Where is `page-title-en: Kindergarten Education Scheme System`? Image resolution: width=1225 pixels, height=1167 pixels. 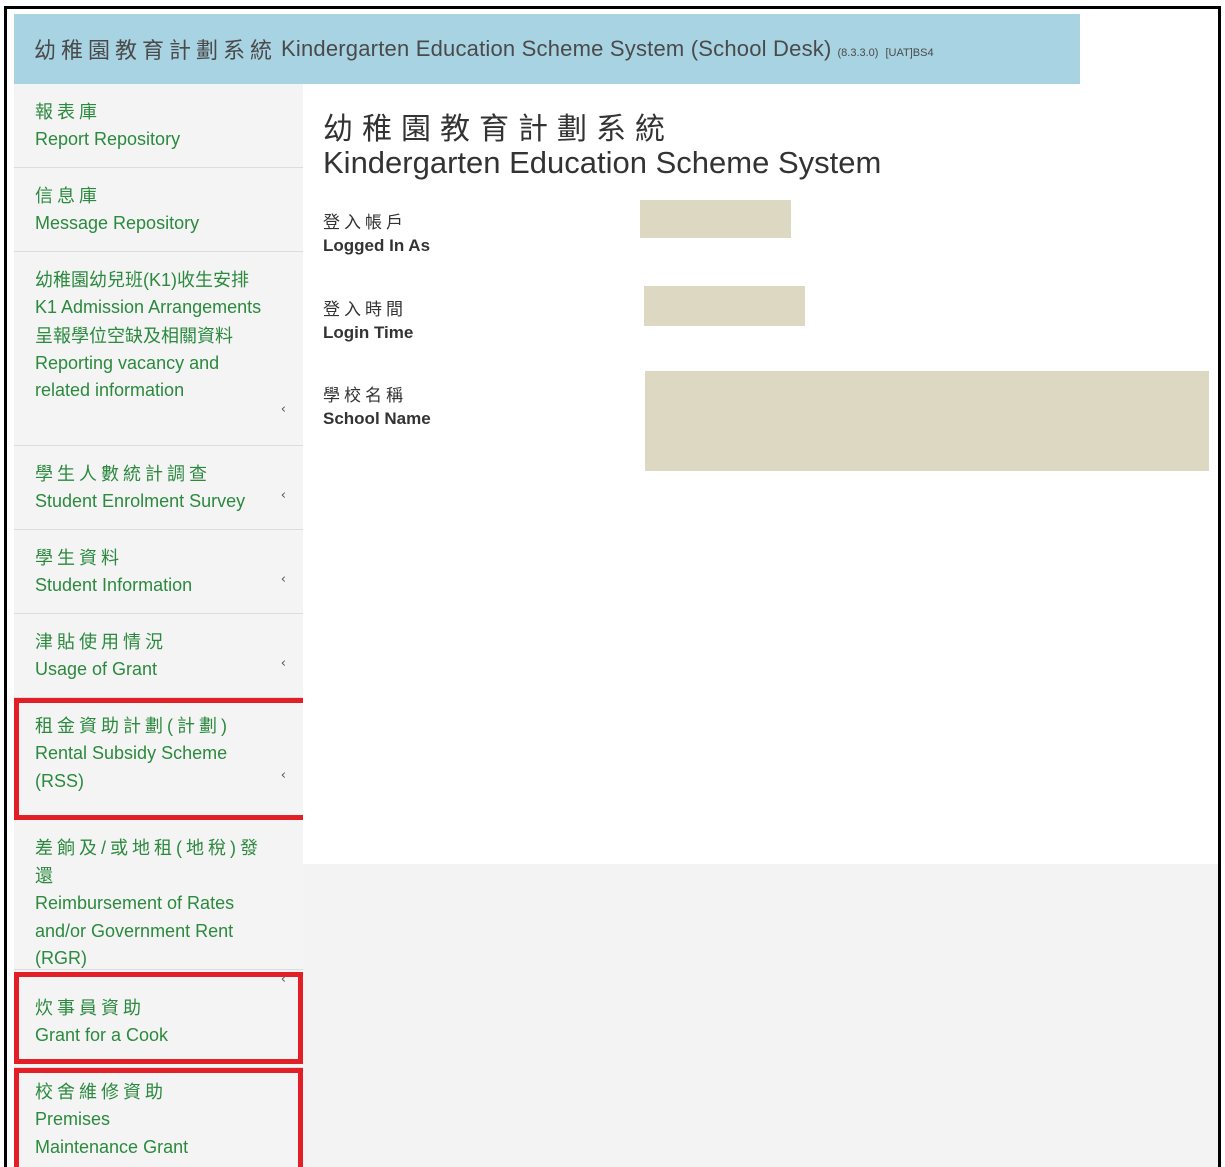
page-title-en: Kindergarten Education Scheme System is located at coordinates (602, 162).